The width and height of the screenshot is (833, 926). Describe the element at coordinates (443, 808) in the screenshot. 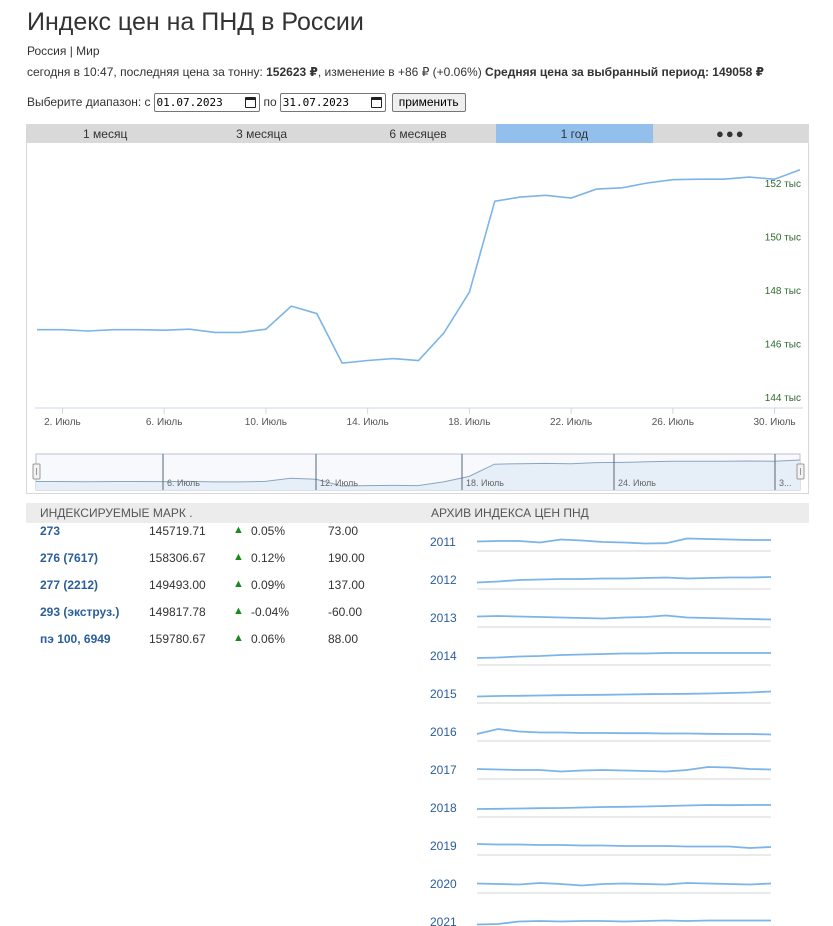

I see `archive-year-link: 2018` at that location.